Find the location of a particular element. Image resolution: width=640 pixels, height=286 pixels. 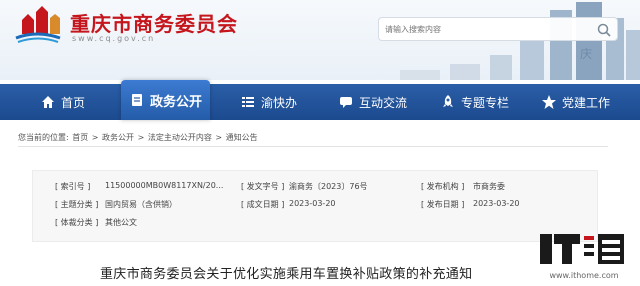

site-title: 重庆市商务委员会 is located at coordinates (154, 24).